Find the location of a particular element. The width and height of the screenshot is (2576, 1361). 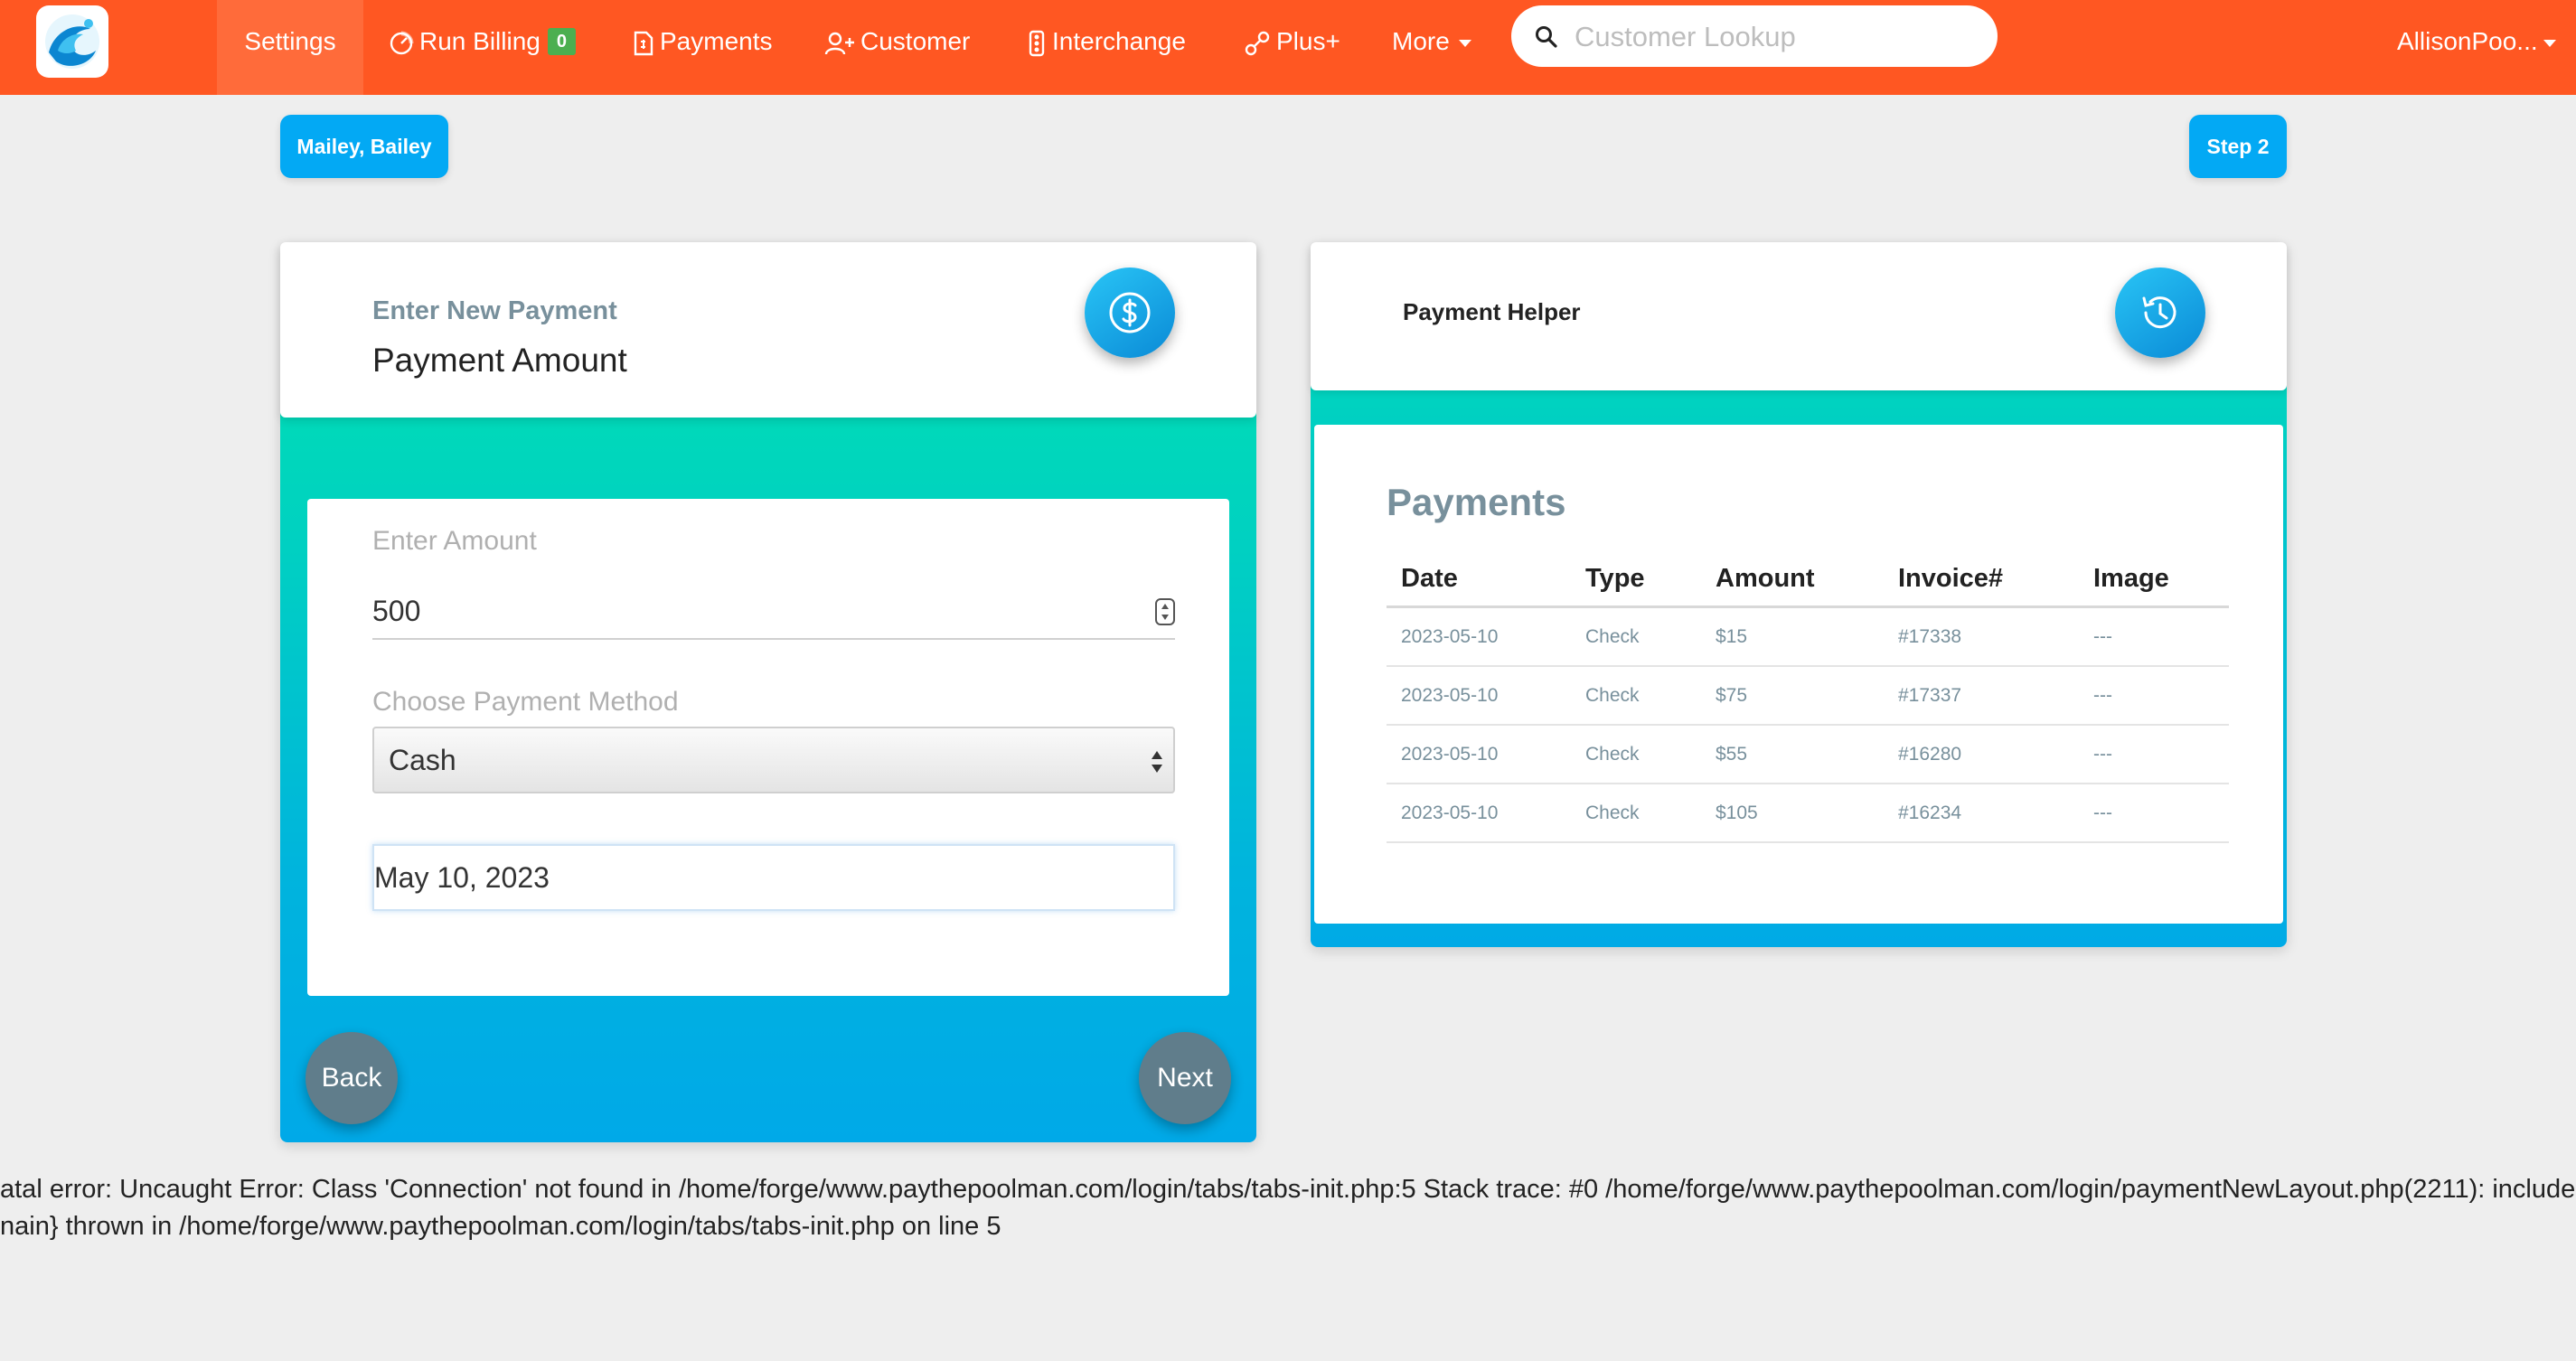

nav-customer-label: Customer is located at coordinates (915, 41).